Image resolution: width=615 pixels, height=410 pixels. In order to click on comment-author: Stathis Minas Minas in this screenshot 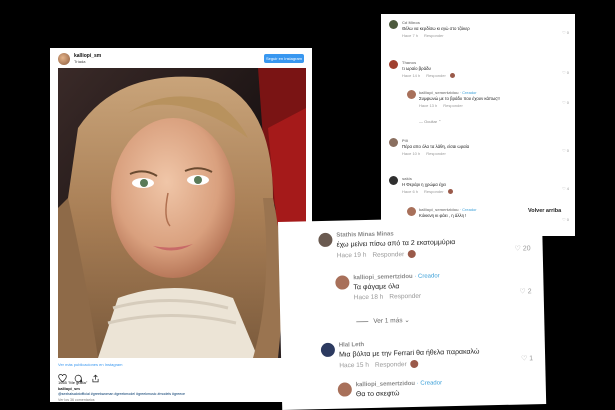, I will do `click(364, 234)`.